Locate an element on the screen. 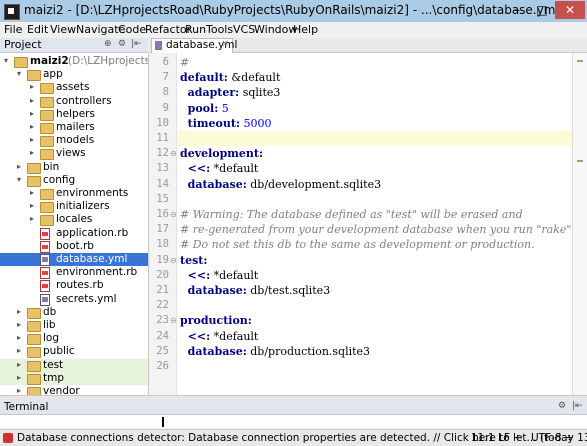  code-line: production: is located at coordinates (216, 320).